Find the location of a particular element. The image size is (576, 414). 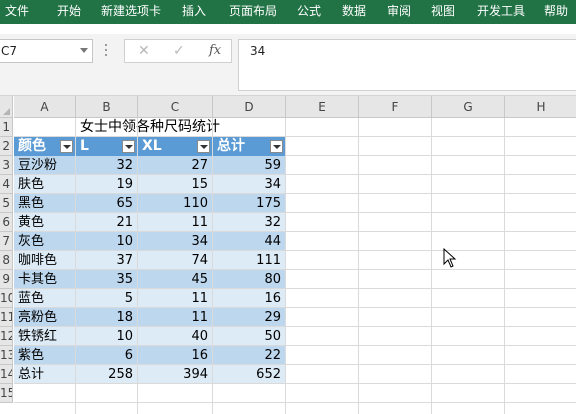

table-cell: 15 is located at coordinates (175, 184).